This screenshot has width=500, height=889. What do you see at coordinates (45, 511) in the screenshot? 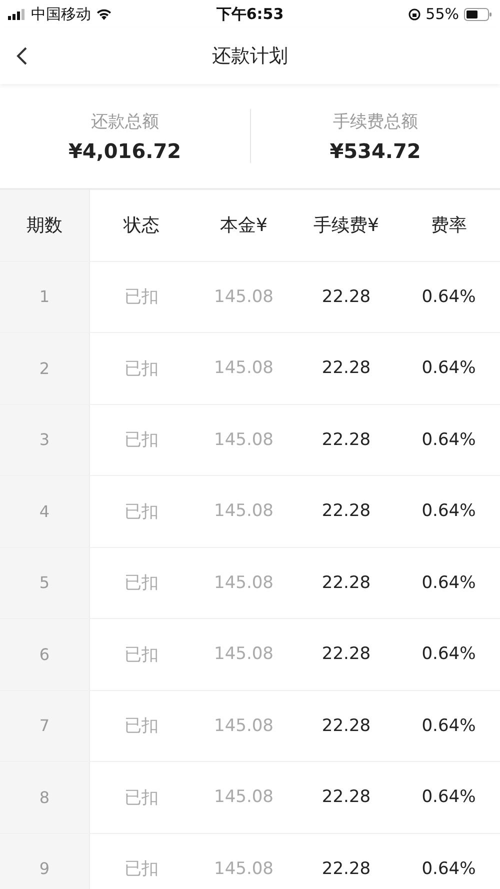
I see `period-number: 4` at bounding box center [45, 511].